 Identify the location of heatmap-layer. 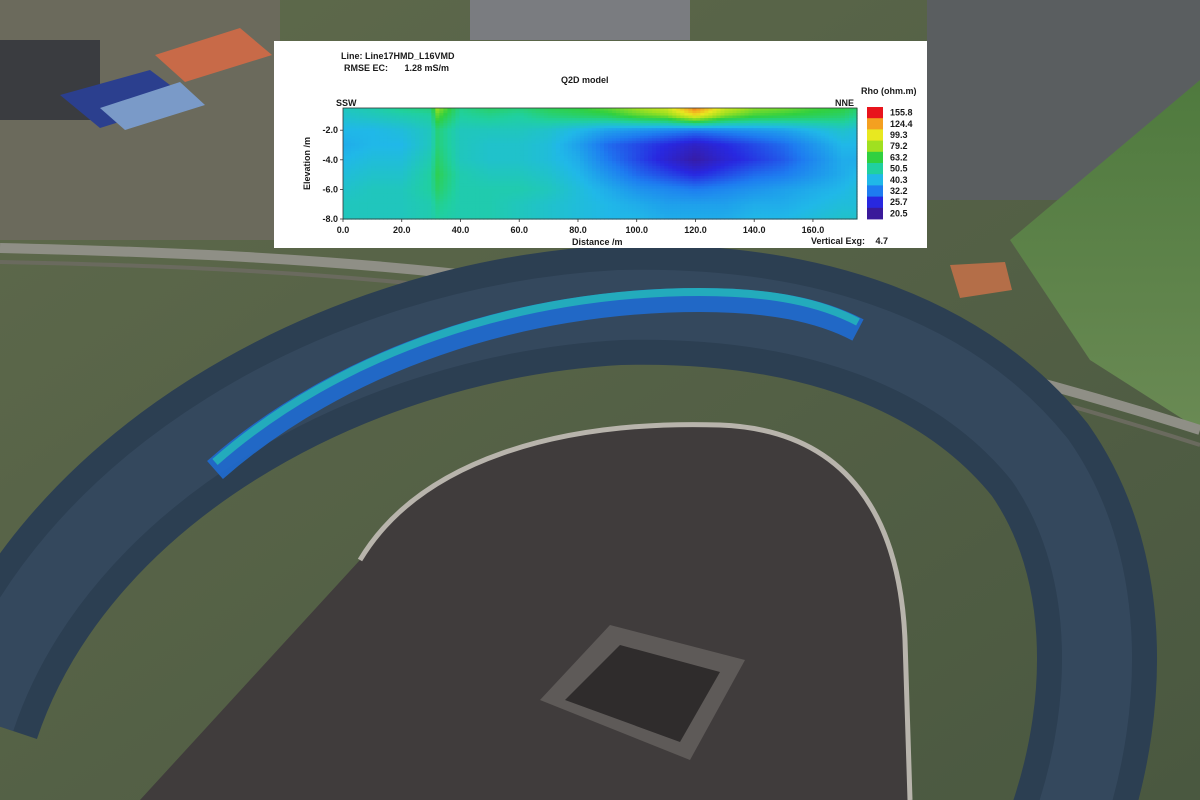
(600, 164).